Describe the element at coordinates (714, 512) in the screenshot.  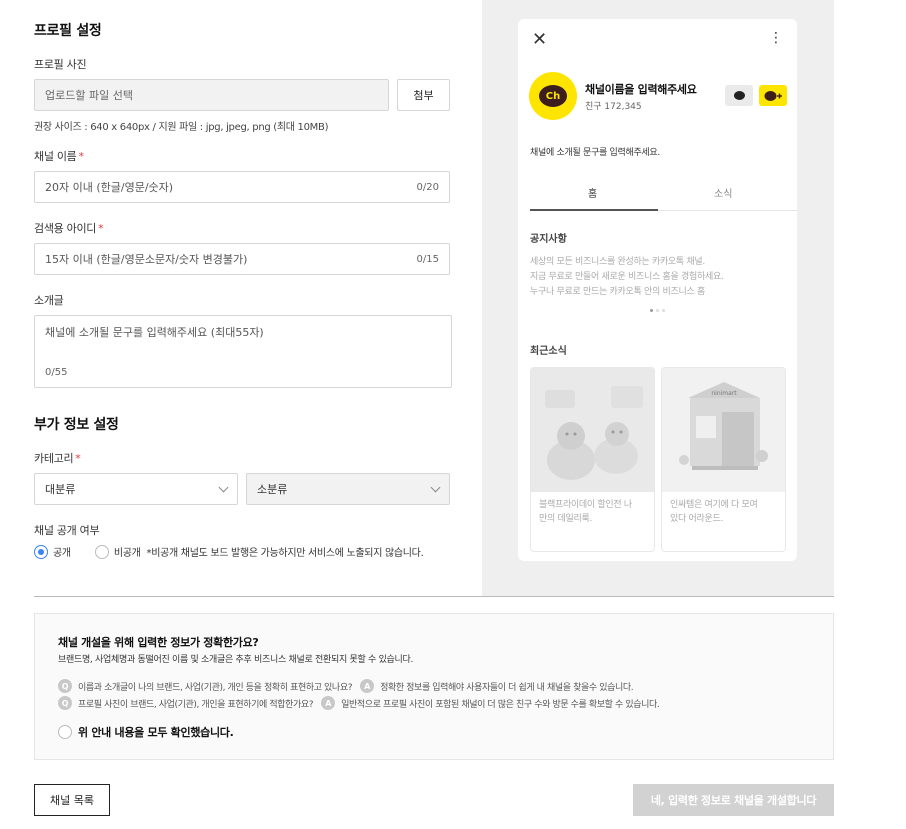
I see `news-card-text: 인싸템은 여기에 다 모여 있다 어라운드.` at that location.